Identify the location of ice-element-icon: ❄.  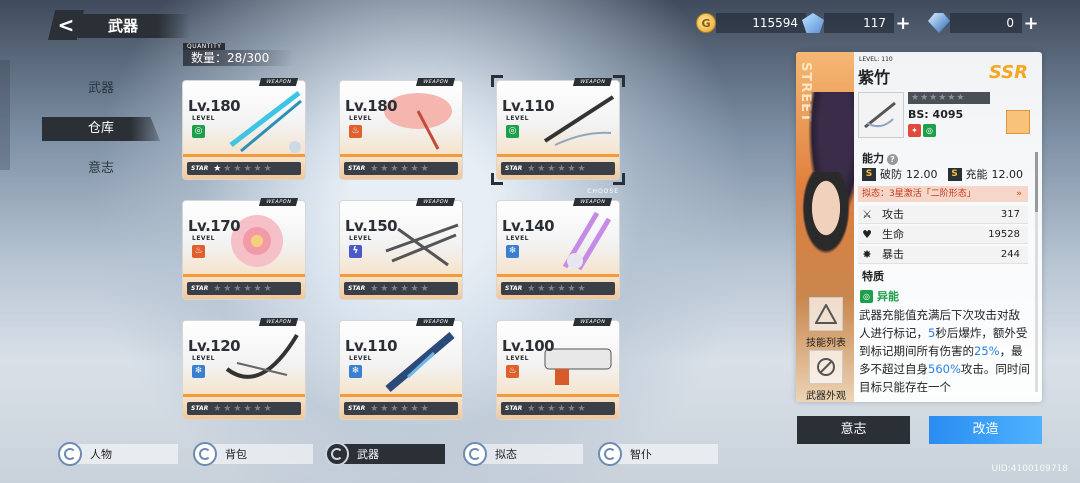
(512, 251).